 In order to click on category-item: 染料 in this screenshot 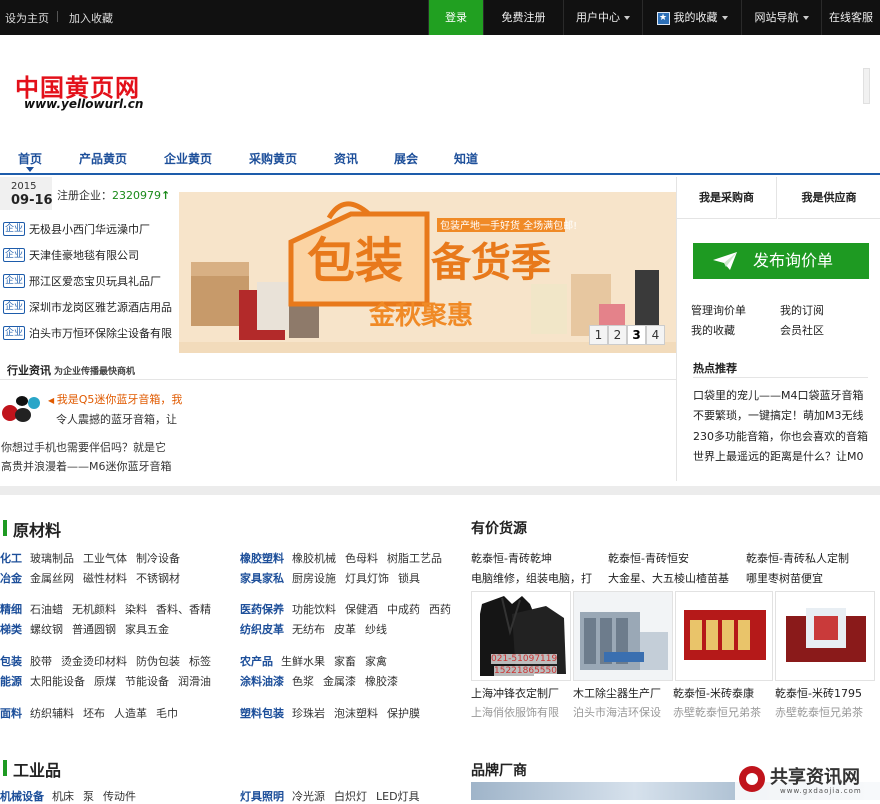, I will do `click(136, 609)`.